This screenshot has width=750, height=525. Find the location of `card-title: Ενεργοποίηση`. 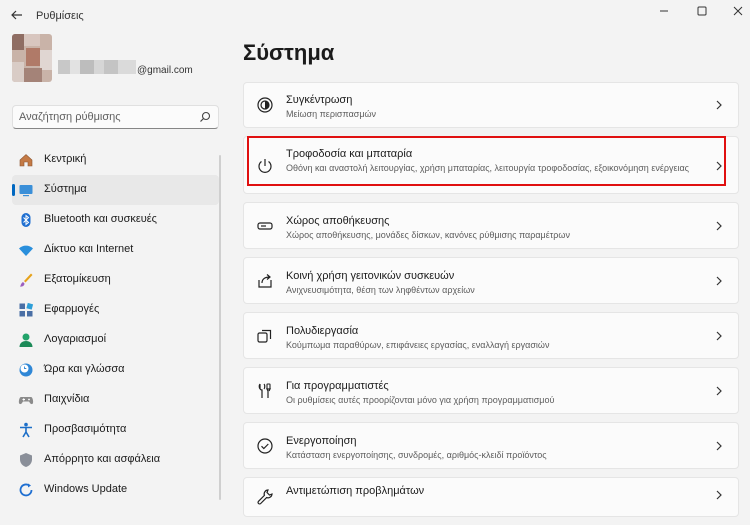

card-title: Ενεργοποίηση is located at coordinates (321, 441).